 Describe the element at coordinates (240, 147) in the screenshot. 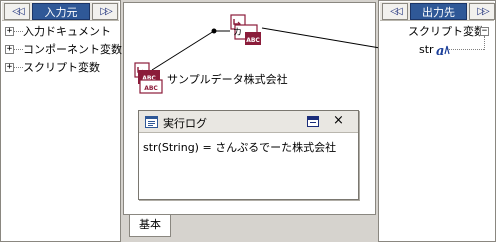

I see `execution-log-content: str(String) = さんぷるでーた株式会社` at that location.